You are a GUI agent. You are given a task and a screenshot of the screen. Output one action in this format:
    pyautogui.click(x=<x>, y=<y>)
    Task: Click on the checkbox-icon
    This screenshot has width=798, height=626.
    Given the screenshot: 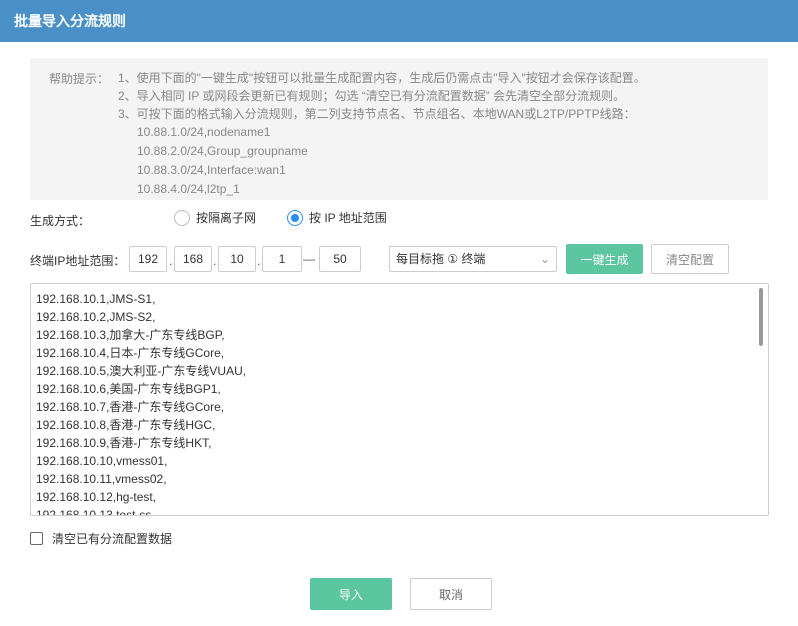 What is the action you would take?
    pyautogui.click(x=36, y=538)
    